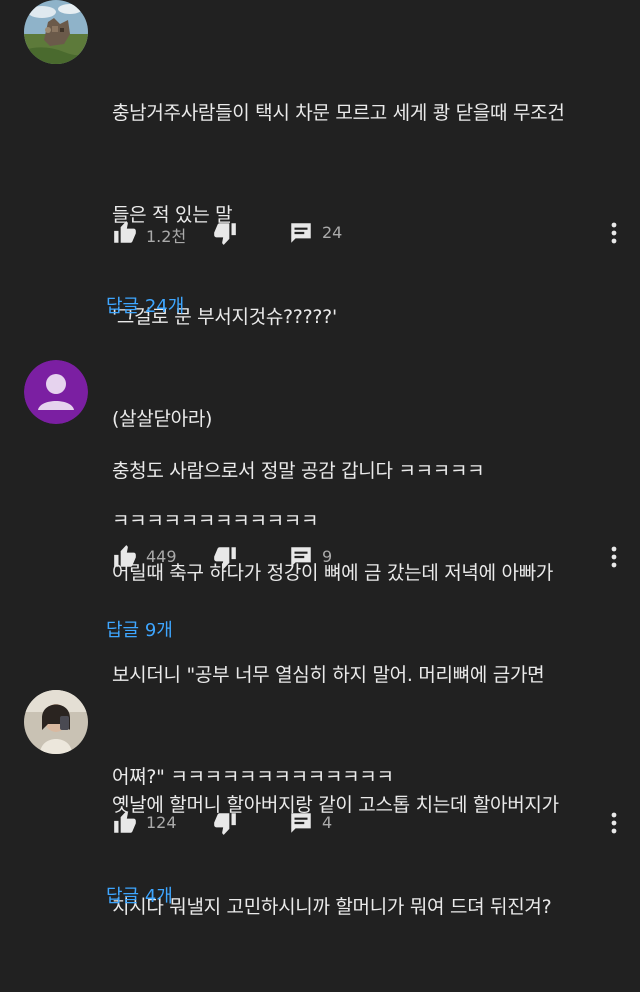  What do you see at coordinates (367, 235) in the screenshot?
I see `comment-actions: 1.2천 24` at bounding box center [367, 235].